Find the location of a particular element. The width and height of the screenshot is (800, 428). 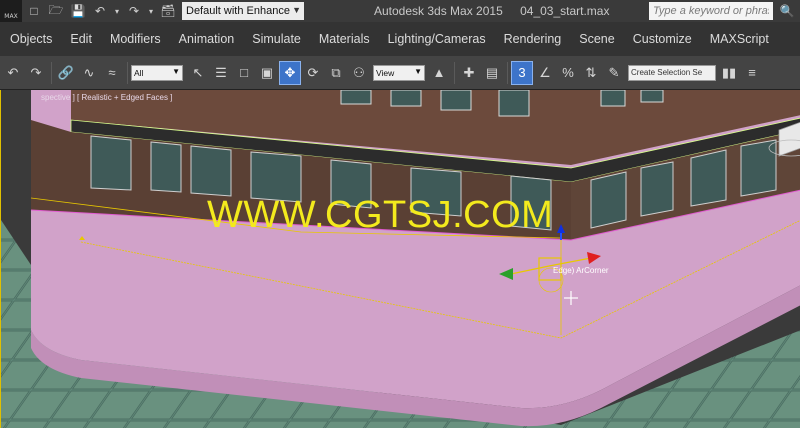

selected-object-label: Edge) ArCorner is located at coordinates (581, 270).